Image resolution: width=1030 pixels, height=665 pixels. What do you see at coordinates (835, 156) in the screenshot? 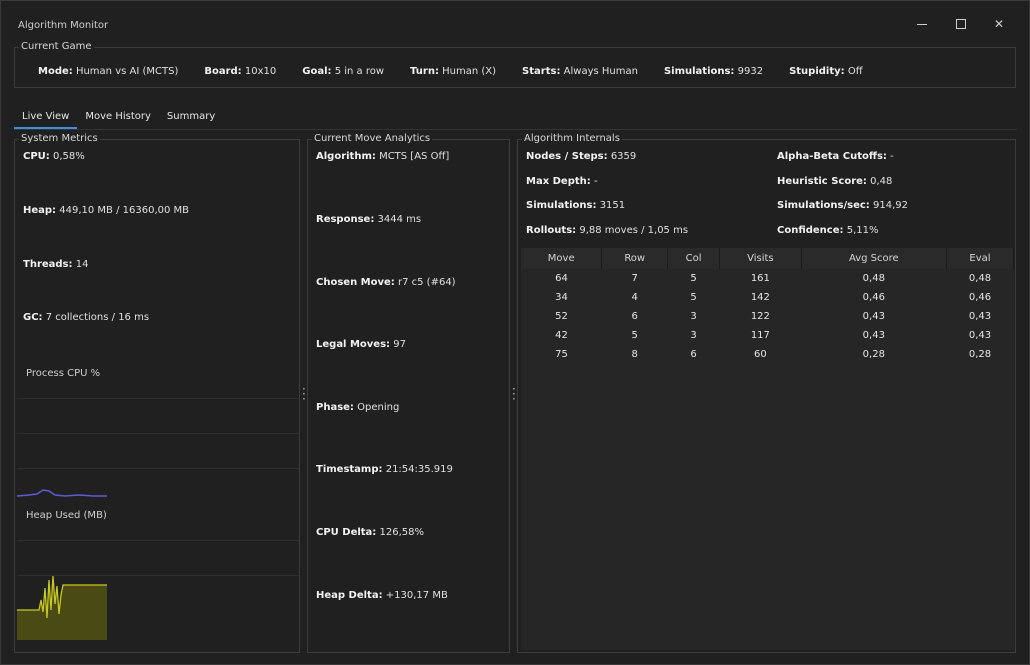
I see `internals-alpha-beta: Alpha-Beta Cutoffs: -` at bounding box center [835, 156].